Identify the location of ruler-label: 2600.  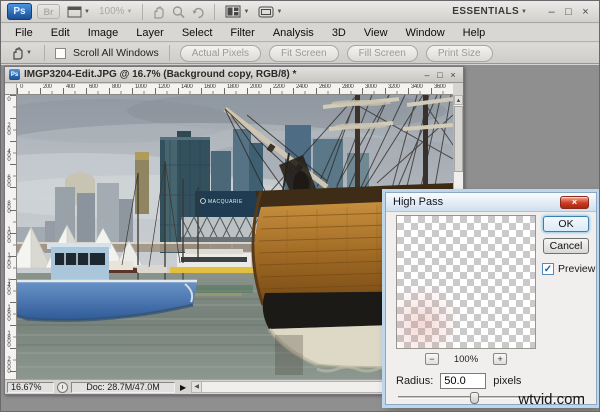
(325, 87).